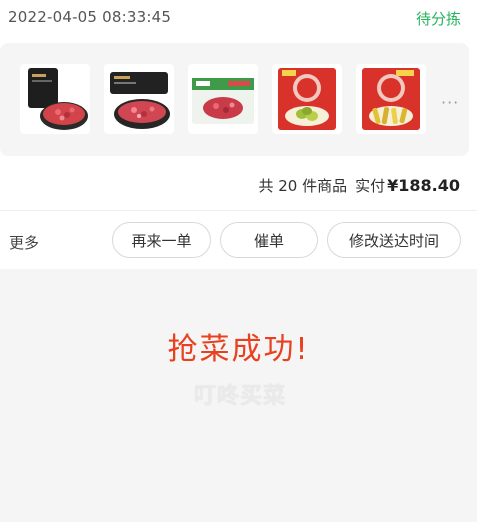 The image size is (477, 522). Describe the element at coordinates (423, 185) in the screenshot. I see `paid-amount: ¥188.40` at that location.